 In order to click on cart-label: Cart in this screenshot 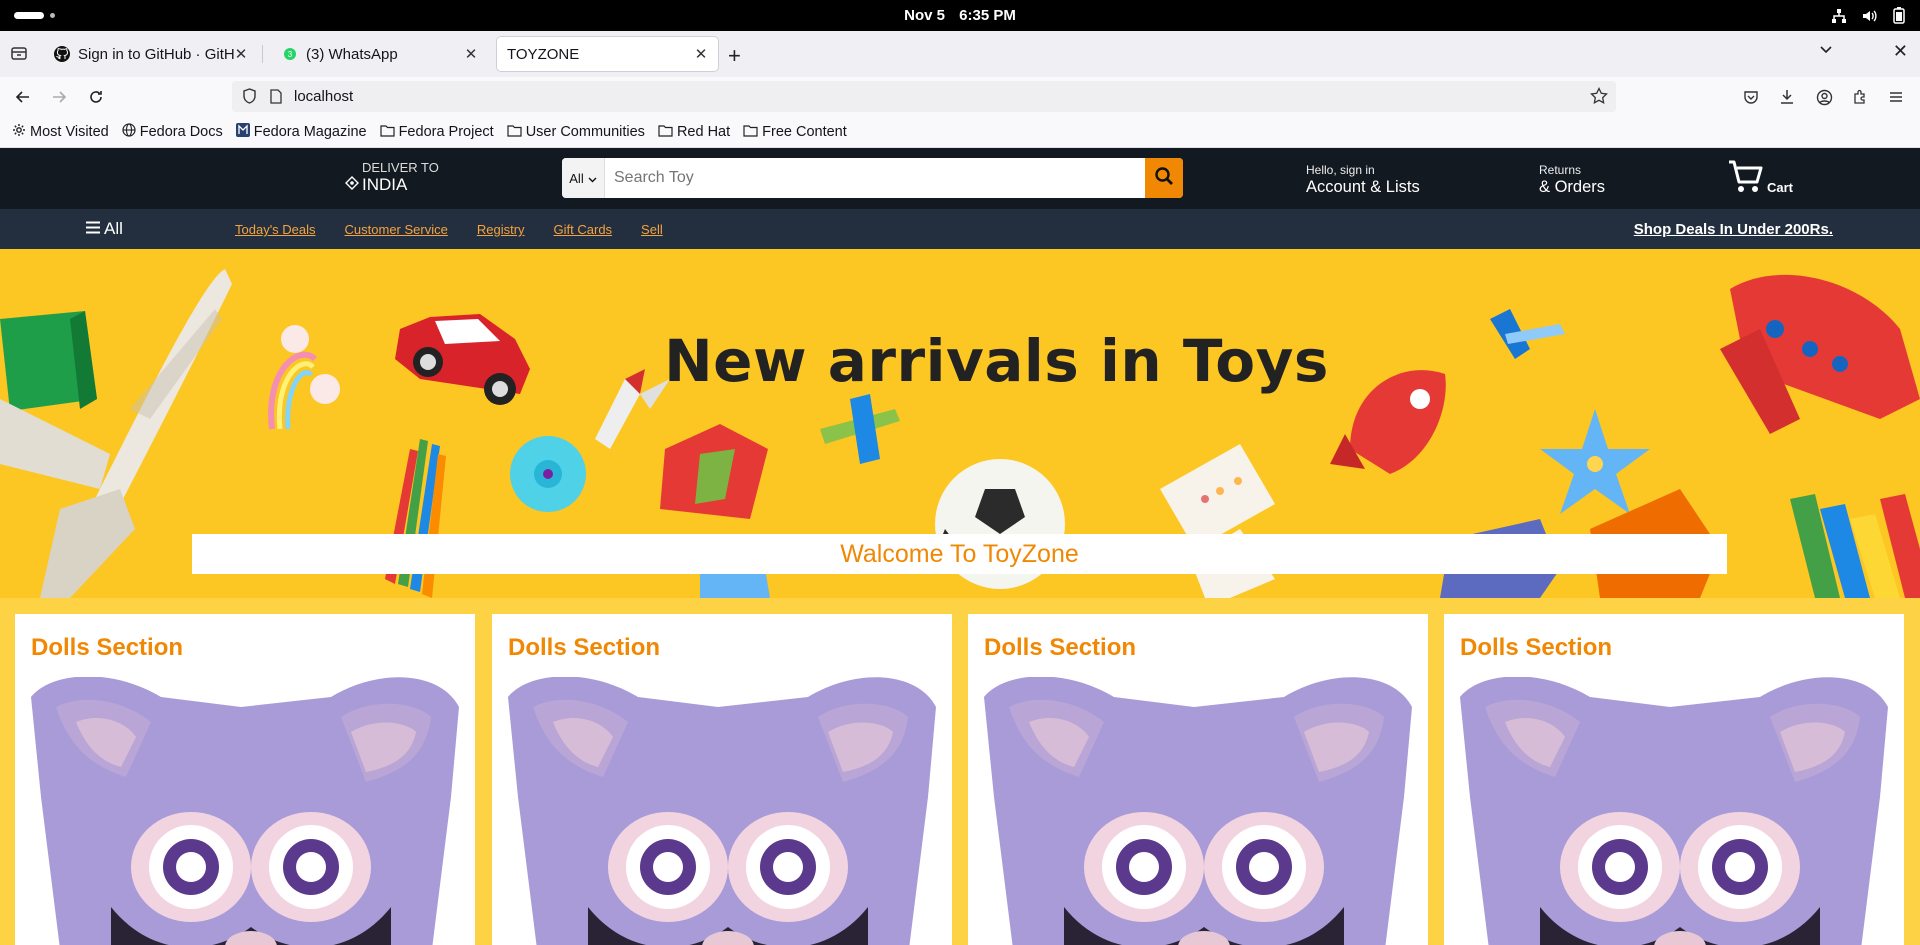, I will do `click(1780, 187)`.